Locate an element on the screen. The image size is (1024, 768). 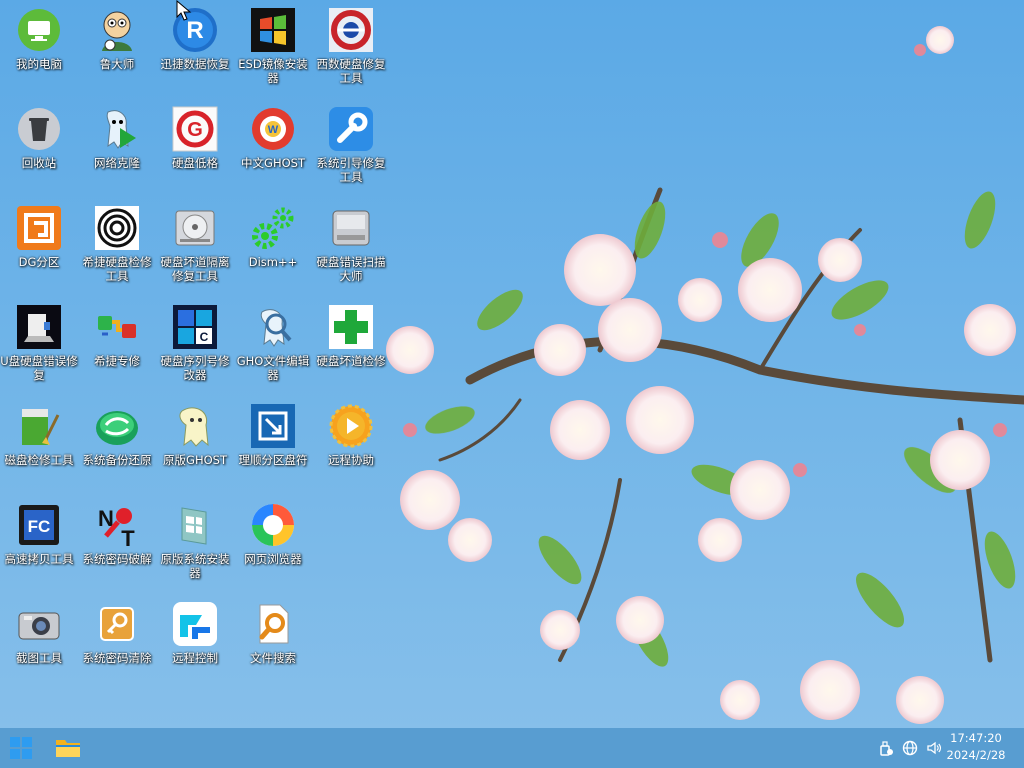
desktop-icon-network-clone: 网络克隆 is located at coordinates (117, 147).